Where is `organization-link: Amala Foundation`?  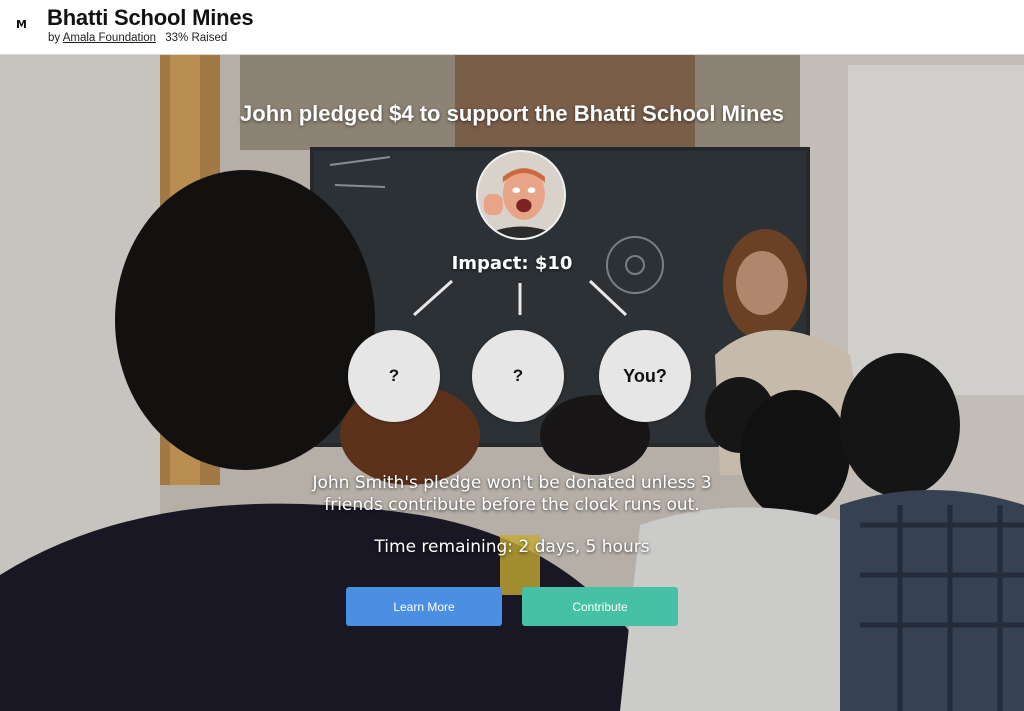
organization-link: Amala Foundation is located at coordinates (109, 38).